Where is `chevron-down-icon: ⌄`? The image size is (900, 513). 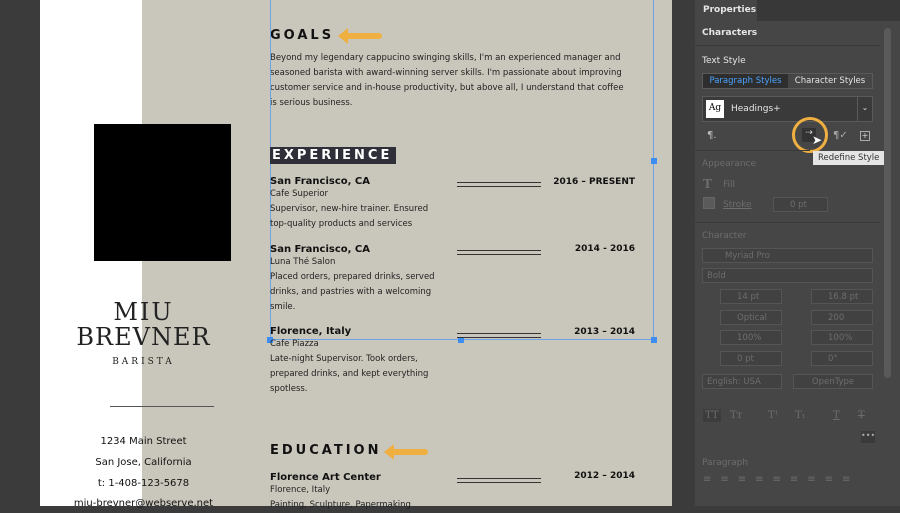
chevron-down-icon: ⌄ is located at coordinates (864, 109).